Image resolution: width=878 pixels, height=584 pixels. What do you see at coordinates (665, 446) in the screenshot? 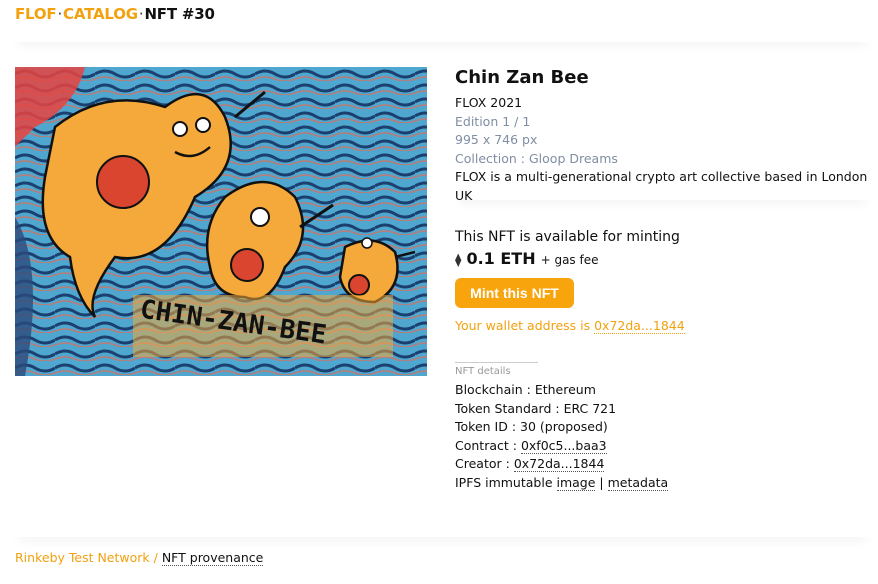
I see `detail-contract: Contract : 0xf0c5...baa3` at bounding box center [665, 446].